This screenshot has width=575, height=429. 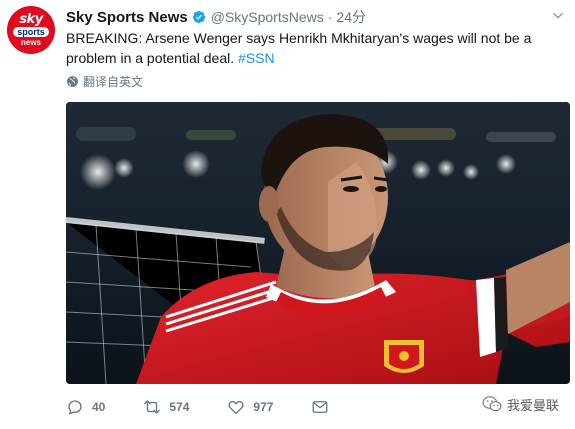 I want to click on translate-tweet-link: 翻译自英文, so click(x=104, y=81).